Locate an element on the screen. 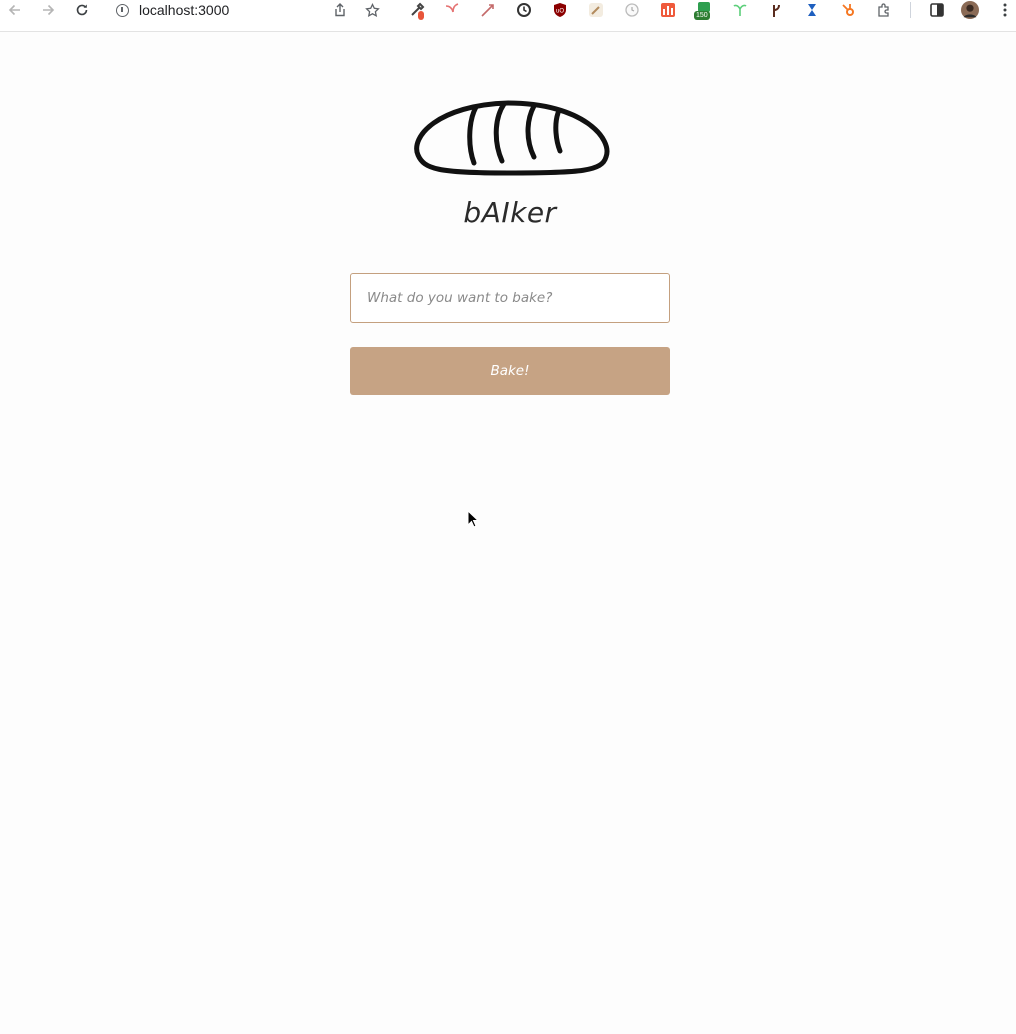 Image resolution: width=1016 pixels, height=1034 pixels. share-icon is located at coordinates (340, 10).